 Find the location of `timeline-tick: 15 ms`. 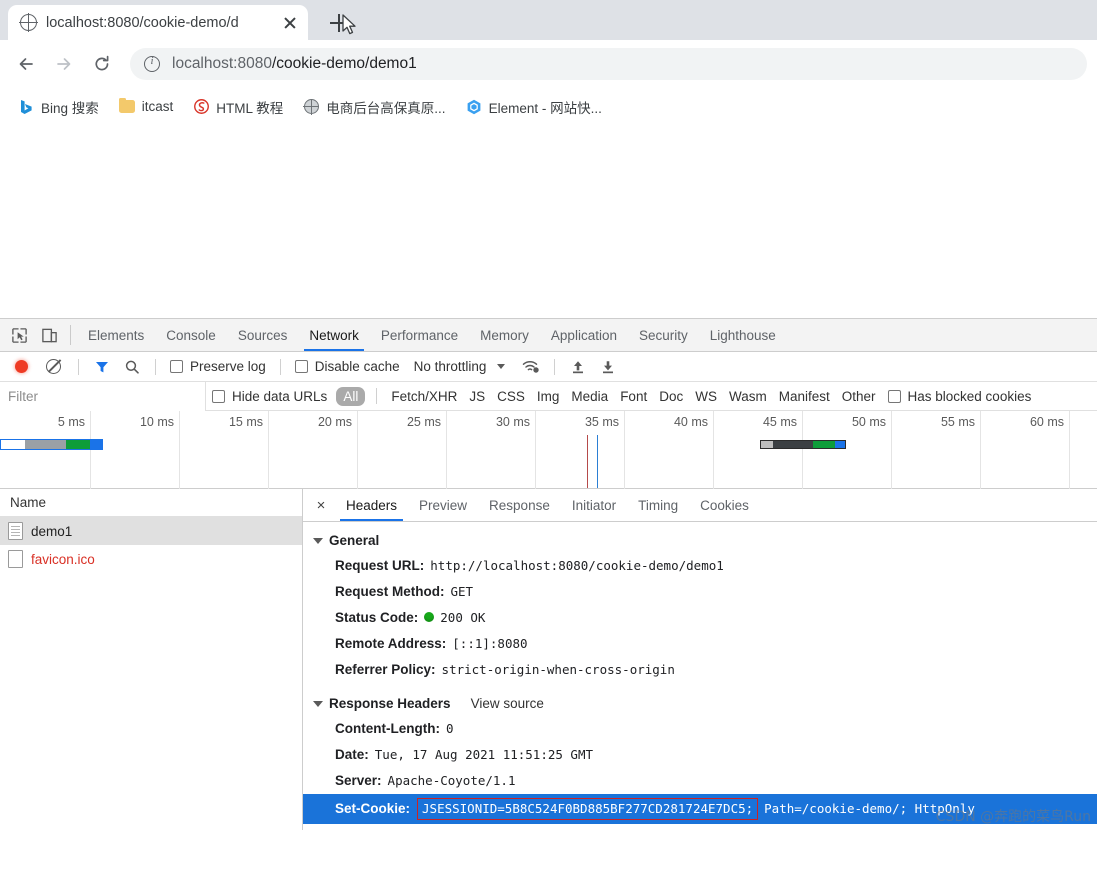

timeline-tick: 15 ms is located at coordinates (245, 422).